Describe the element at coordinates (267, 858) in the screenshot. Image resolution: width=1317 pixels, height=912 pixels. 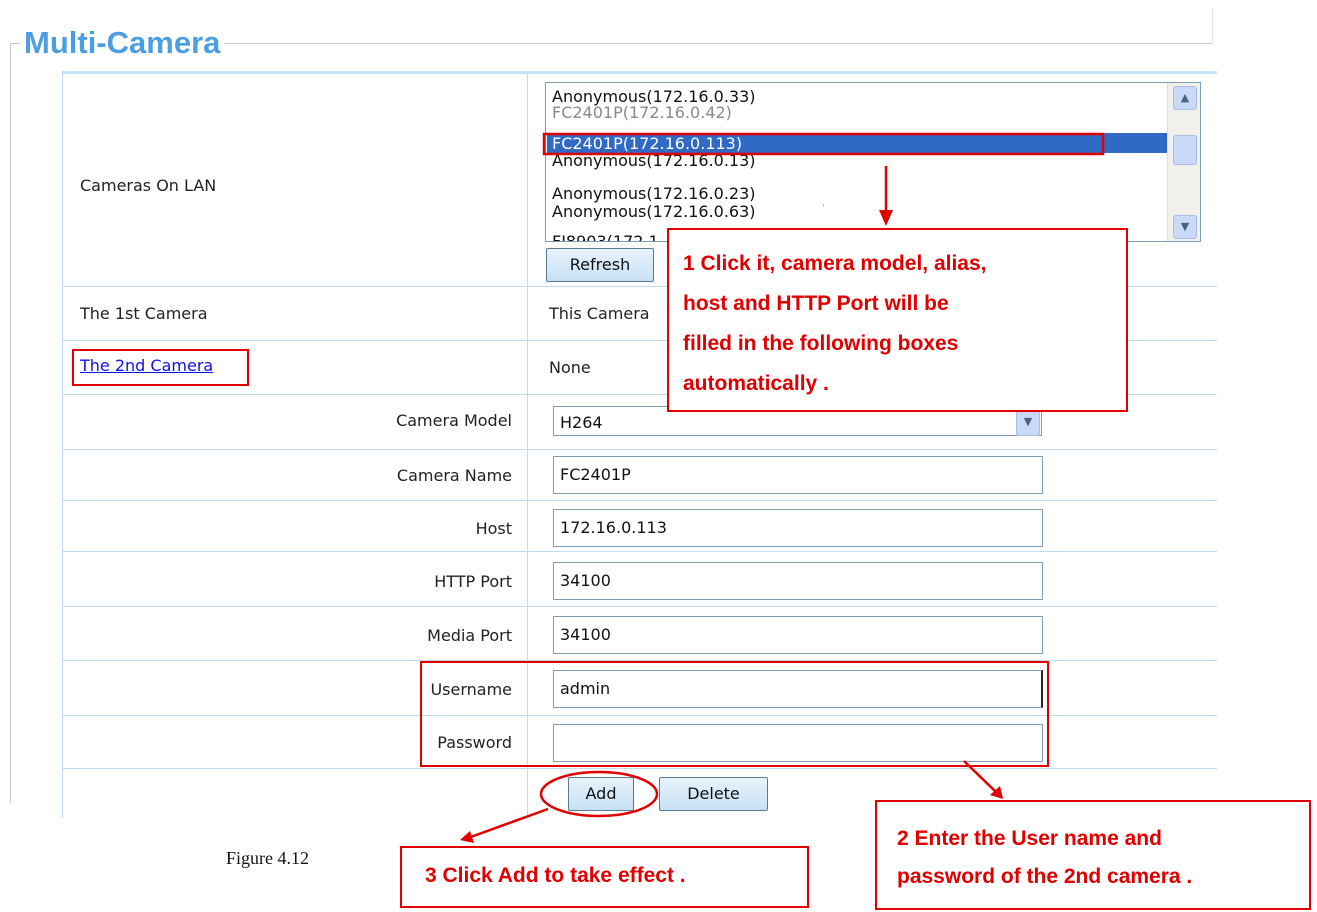
I see `figure-caption: Figure 4.12` at that location.